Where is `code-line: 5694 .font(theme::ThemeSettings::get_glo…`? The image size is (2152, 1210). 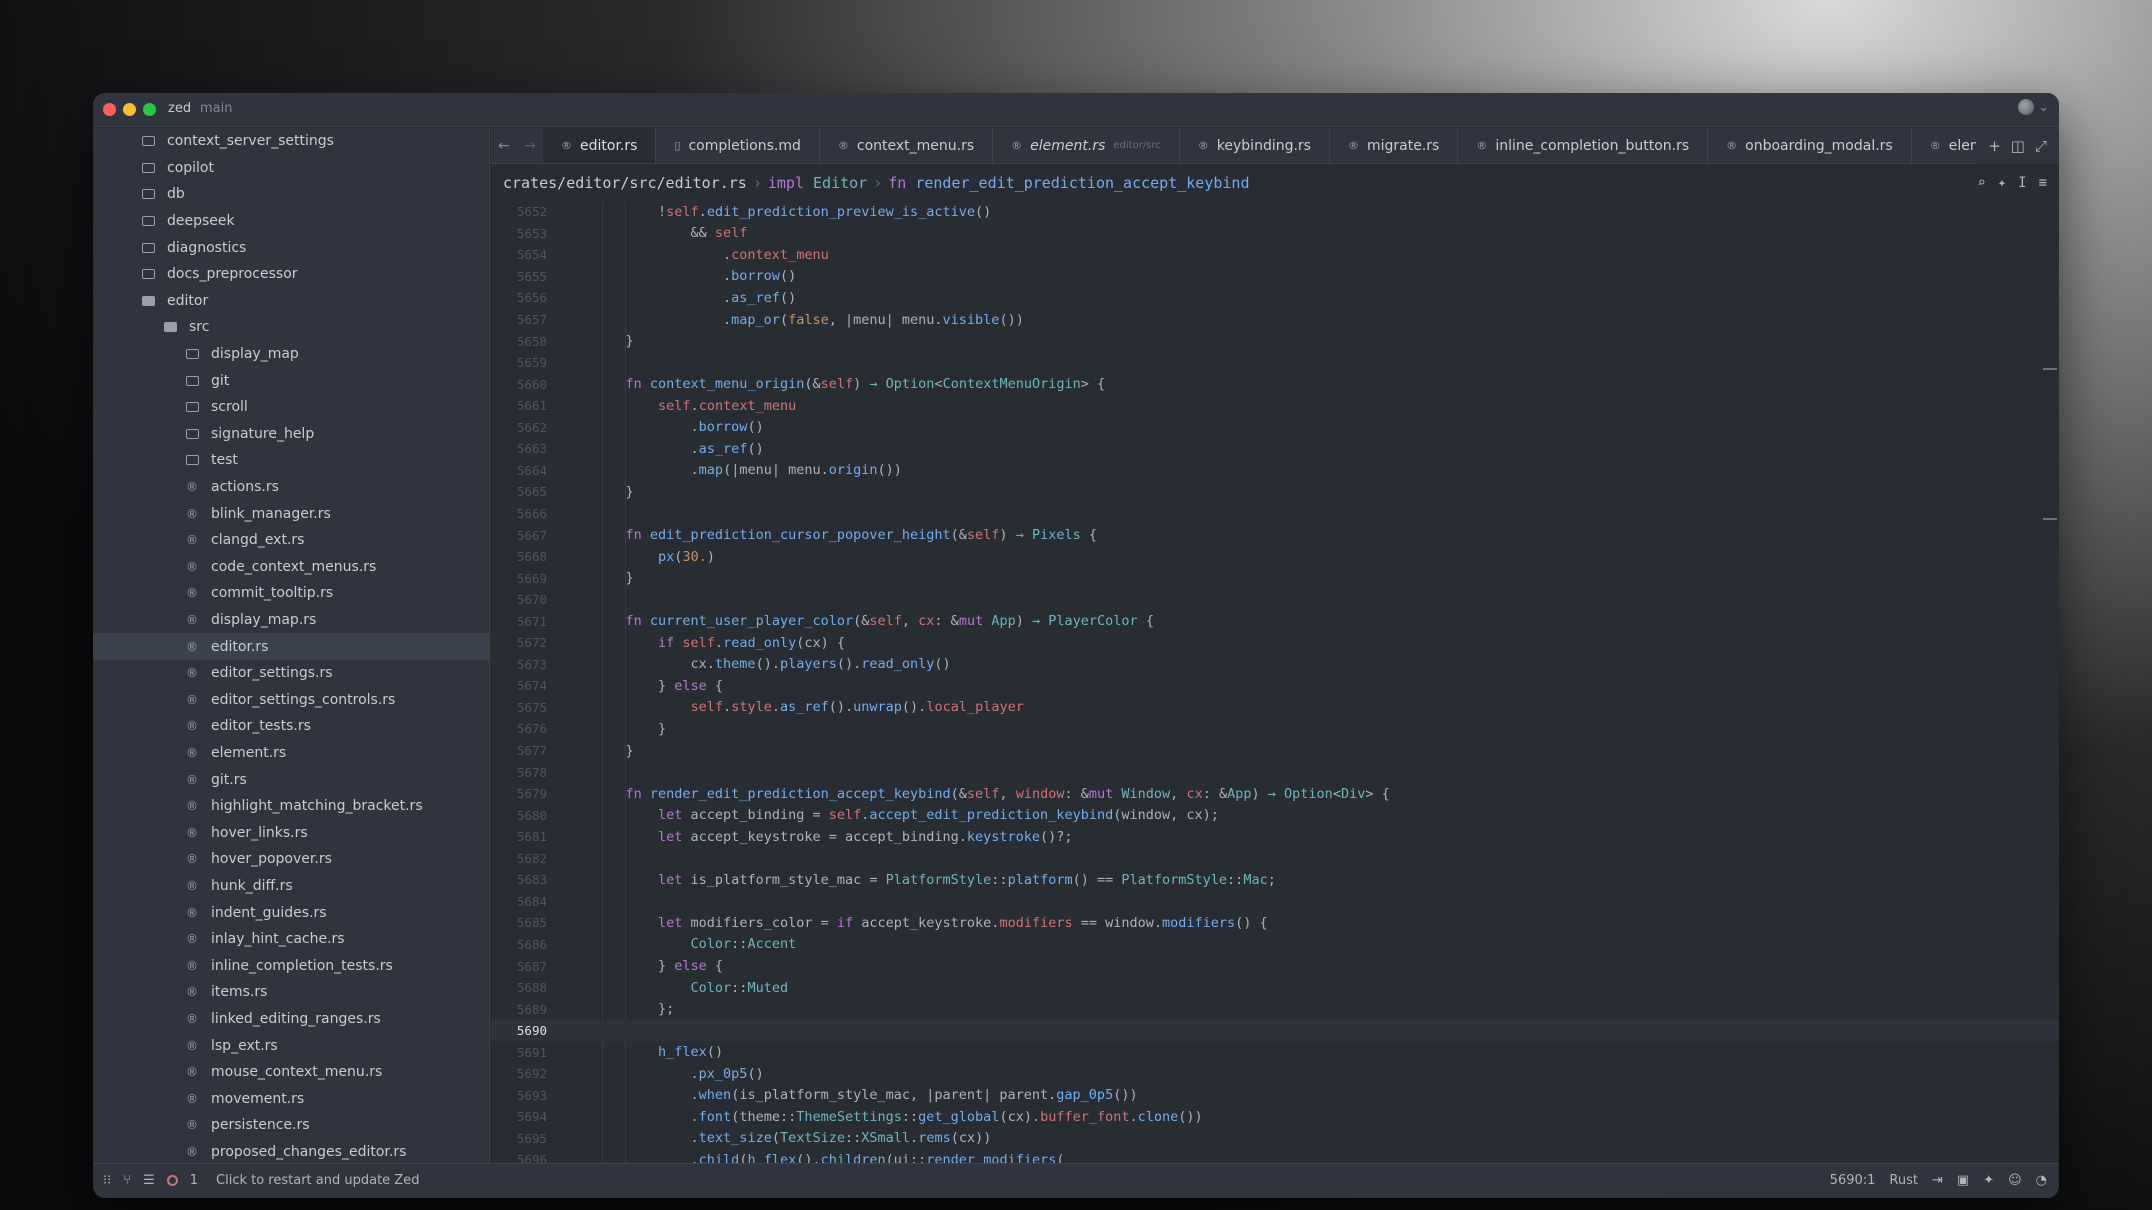 code-line: 5694 .font(theme::ThemeSettings::get_glo… is located at coordinates (1275, 1117).